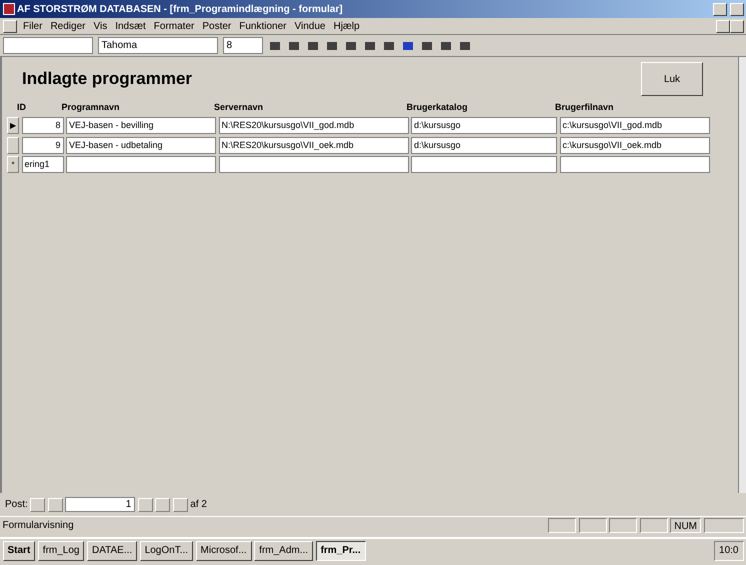 This screenshot has width=746, height=565. Describe the element at coordinates (313, 125) in the screenshot. I see `input-field: N:\RES20\kursusgo\VII_god.mdb` at that location.